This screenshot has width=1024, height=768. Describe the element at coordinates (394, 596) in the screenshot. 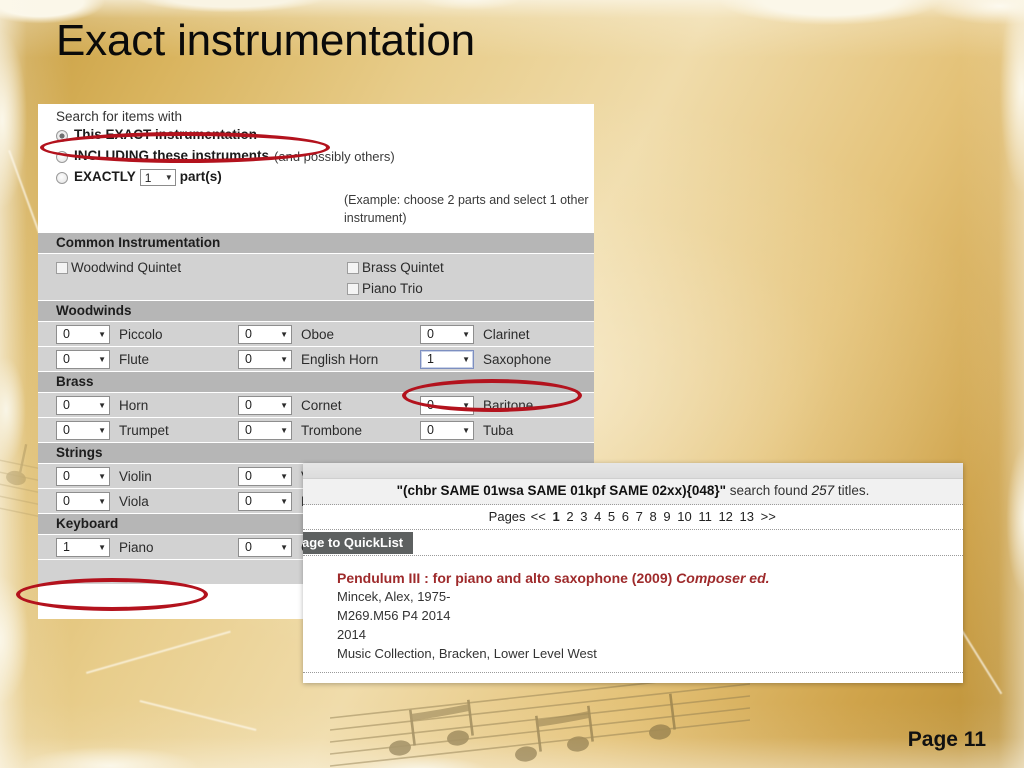

I see `record-author: Mincek, Alex, 1975-` at that location.